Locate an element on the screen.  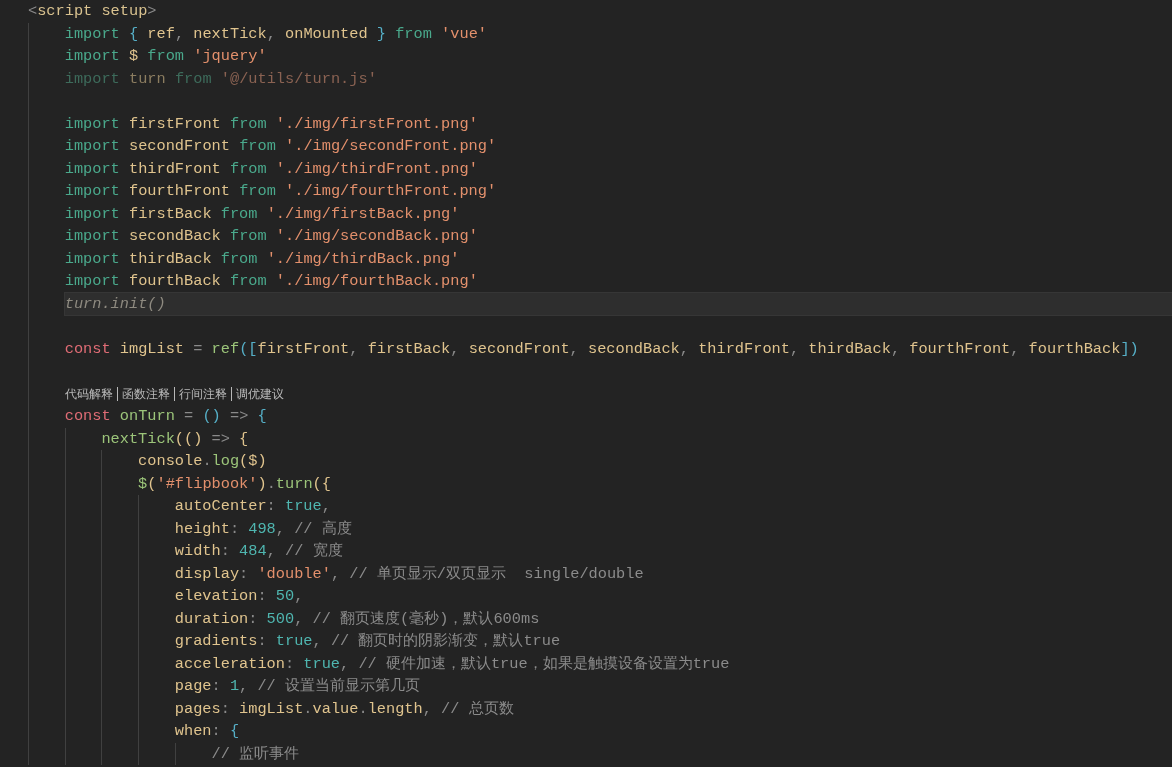
codelens-link: 代码解释 is located at coordinates (88, 393).